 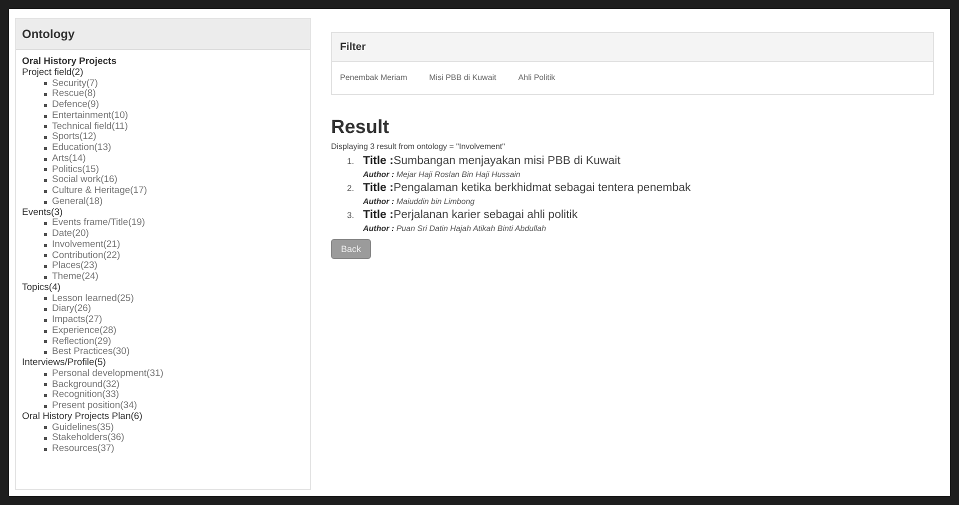 What do you see at coordinates (86, 256) in the screenshot?
I see `tree-item-link: Contribution(22)` at bounding box center [86, 256].